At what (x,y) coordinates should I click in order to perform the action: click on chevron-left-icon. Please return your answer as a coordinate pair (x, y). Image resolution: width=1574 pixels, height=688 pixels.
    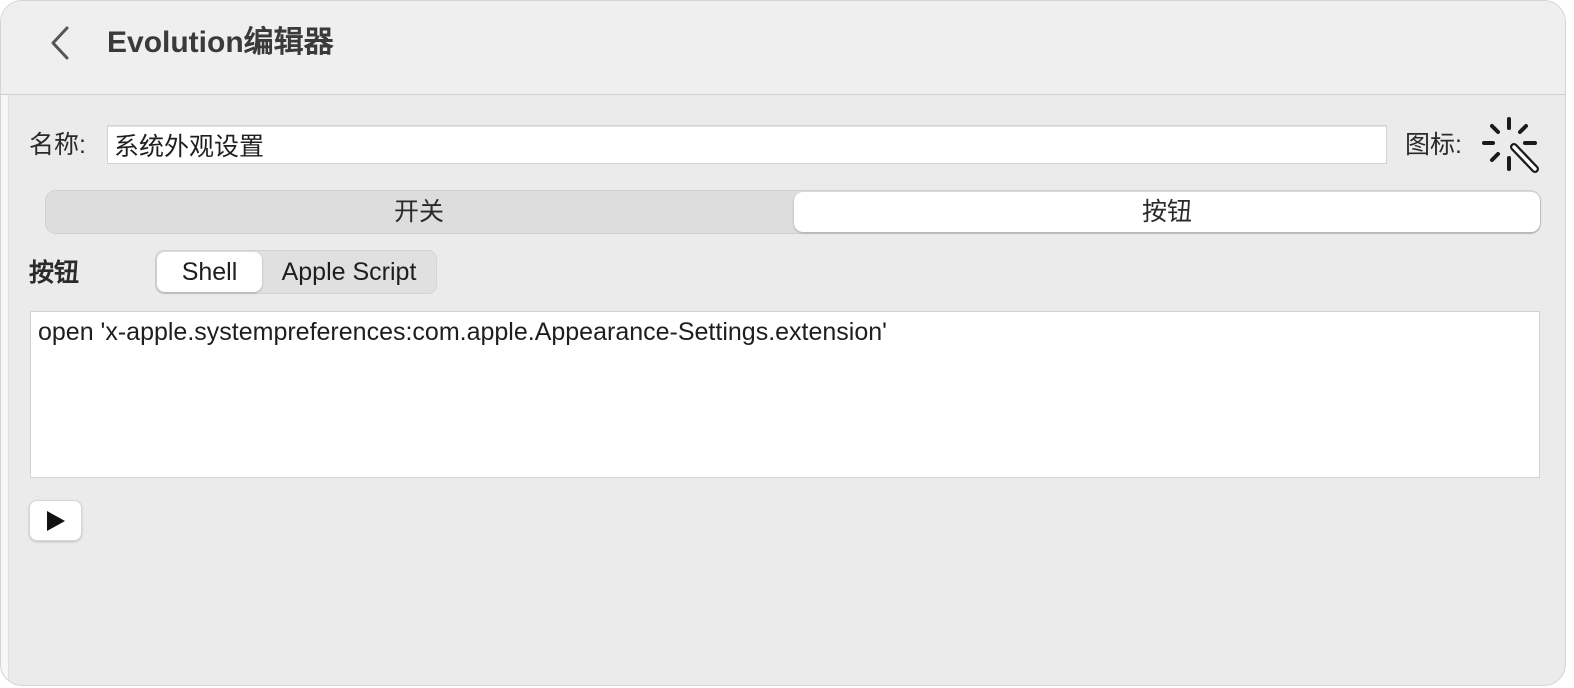
    Looking at the image, I should click on (60, 43).